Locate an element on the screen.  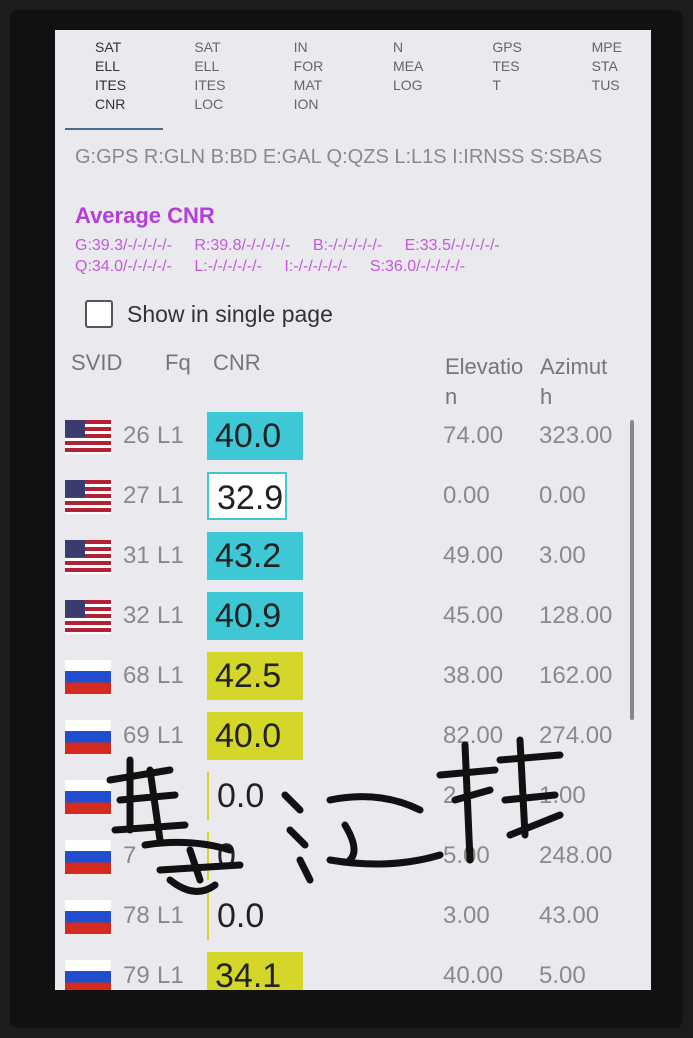
cnr-value: 43.2 is located at coordinates (255, 556).